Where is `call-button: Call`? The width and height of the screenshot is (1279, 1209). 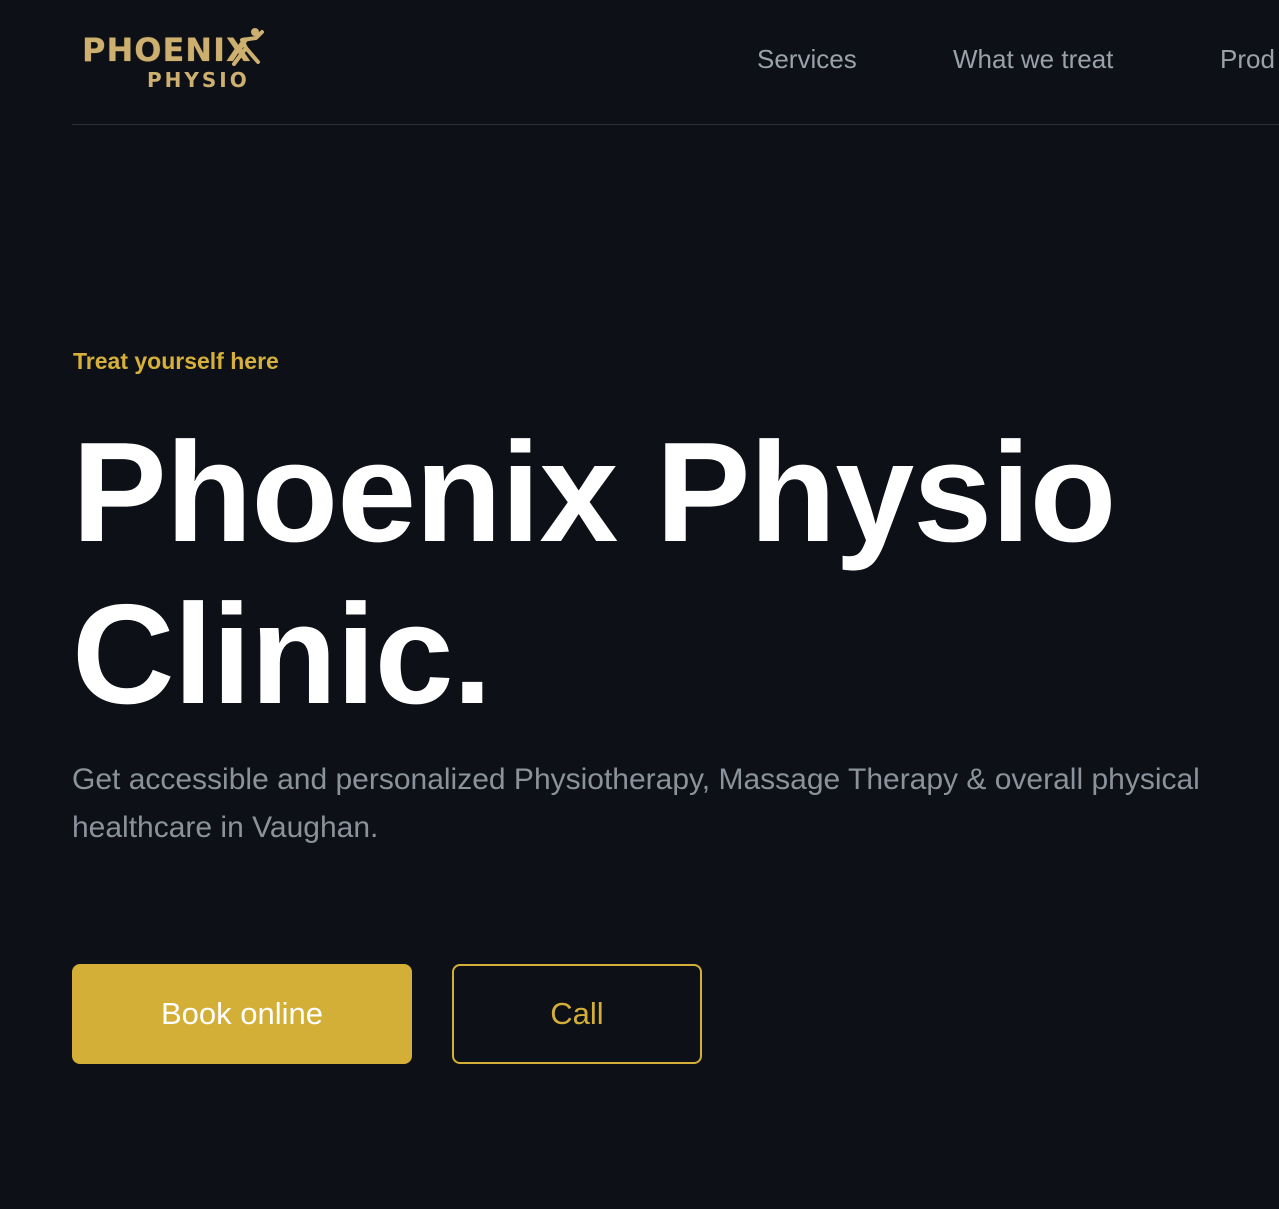
call-button: Call is located at coordinates (577, 1014).